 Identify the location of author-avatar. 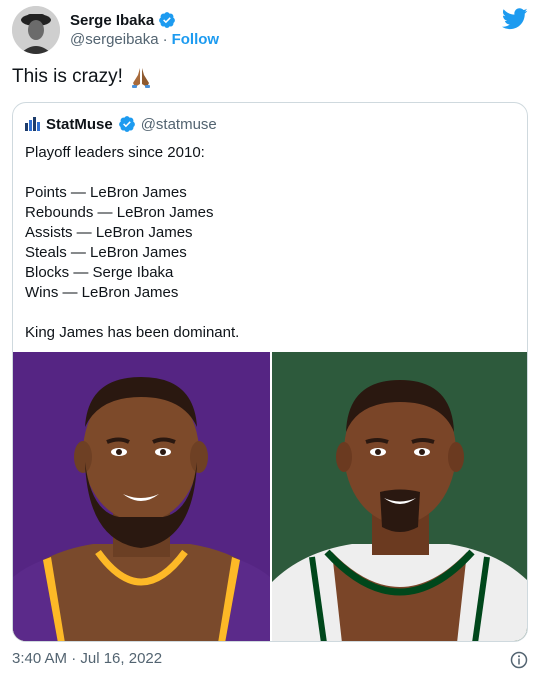
(36, 30).